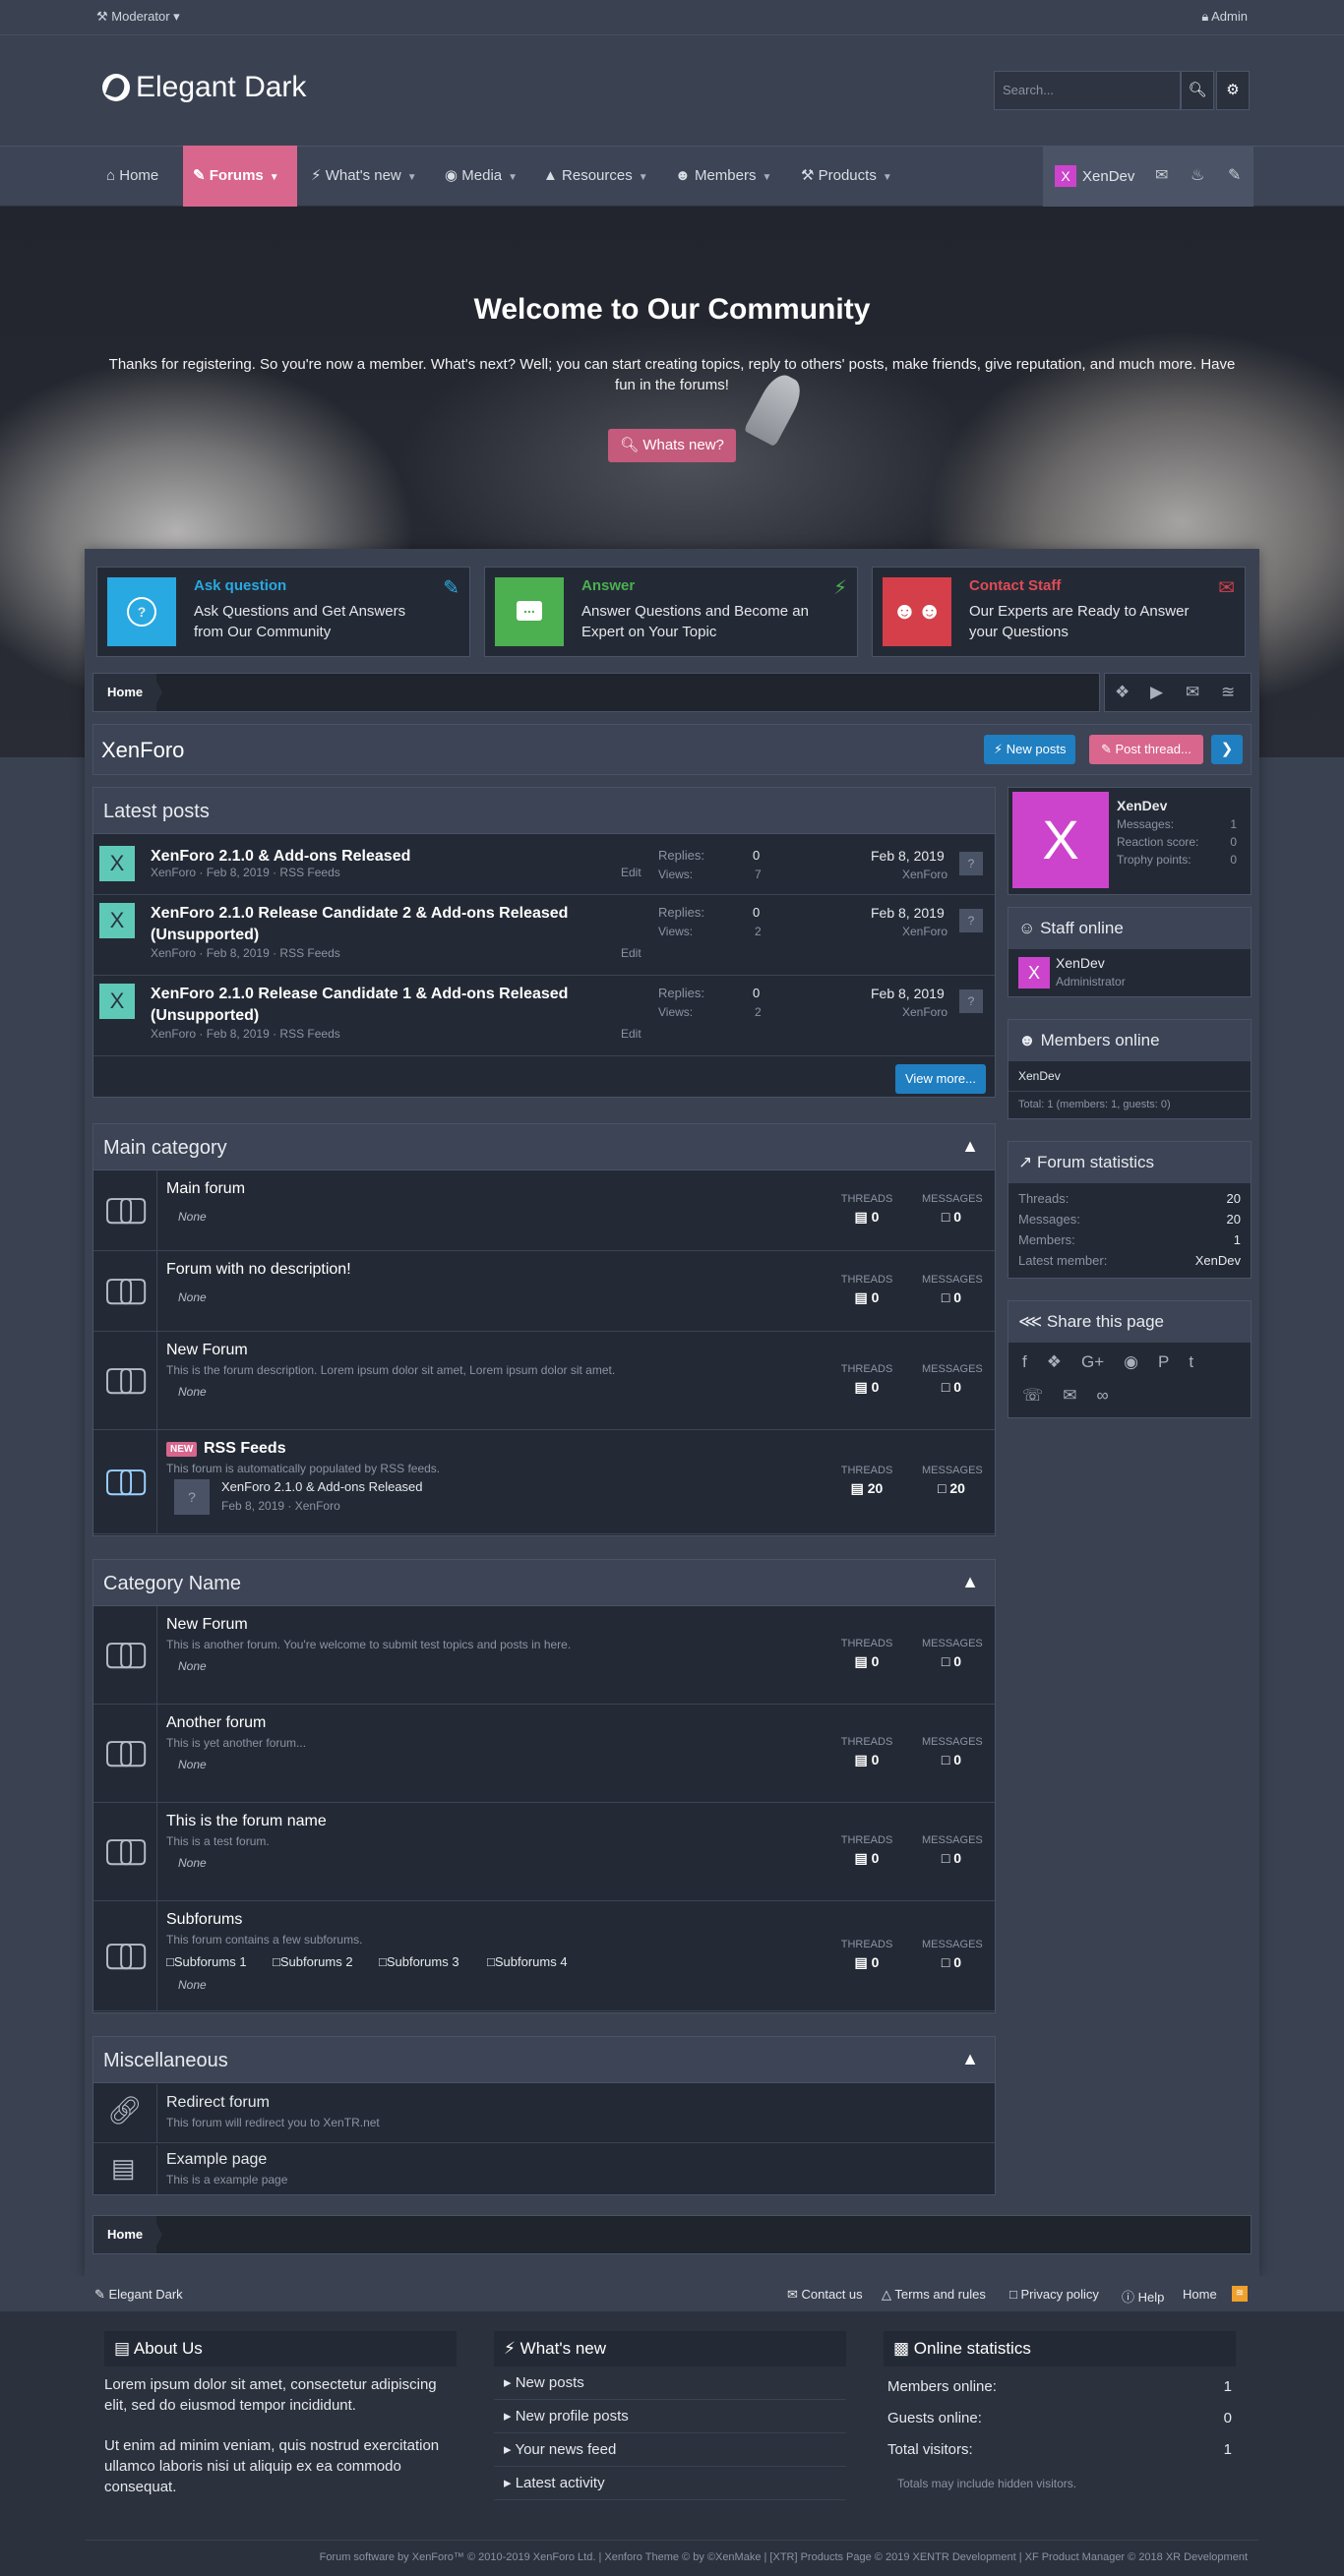  Describe the element at coordinates (1157, 692) in the screenshot. I see `youtube-icon: ▶` at that location.